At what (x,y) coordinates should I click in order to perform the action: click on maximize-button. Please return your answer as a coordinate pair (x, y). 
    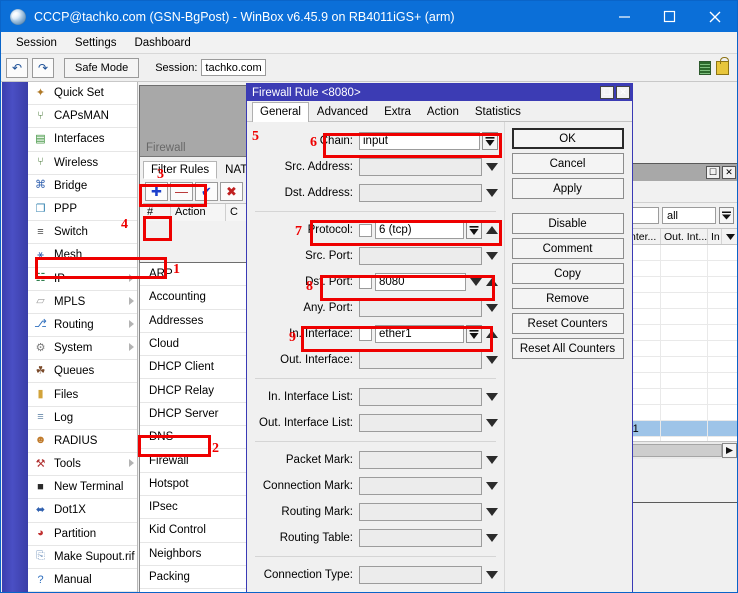
    Looking at the image, I should click on (669, 16).